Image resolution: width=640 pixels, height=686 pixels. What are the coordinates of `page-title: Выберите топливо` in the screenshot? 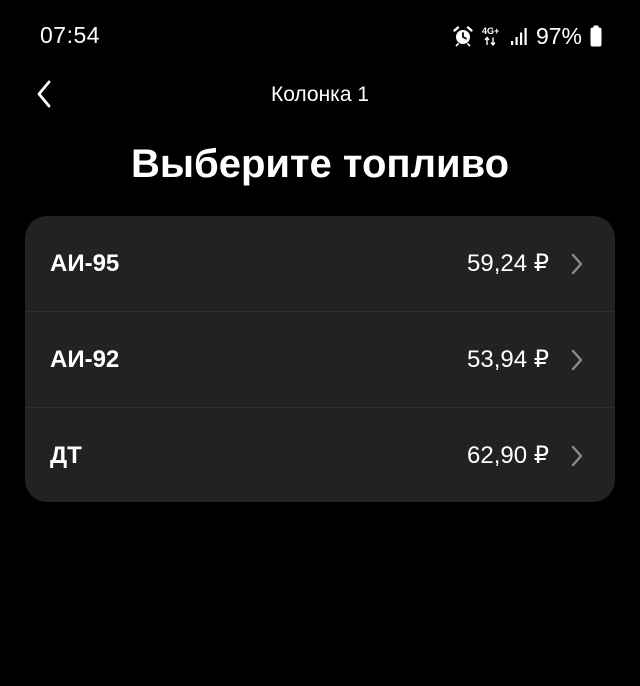 It's located at (320, 164).